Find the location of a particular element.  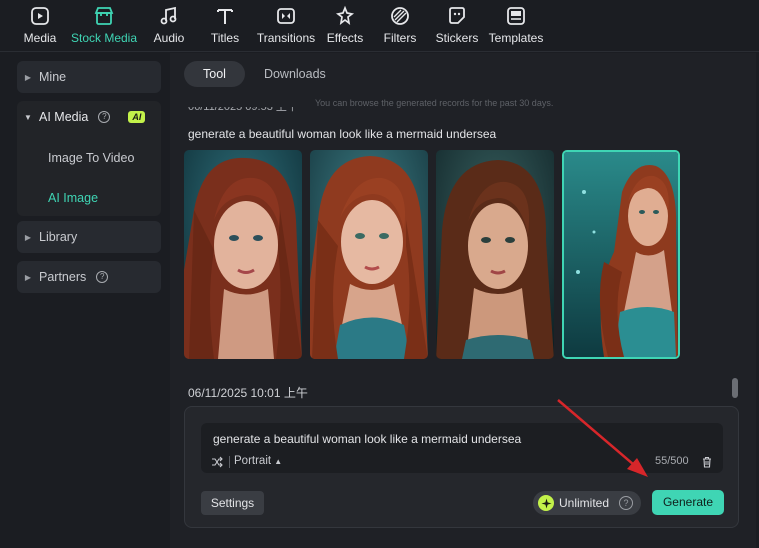

generate-button: Generate is located at coordinates (688, 502).